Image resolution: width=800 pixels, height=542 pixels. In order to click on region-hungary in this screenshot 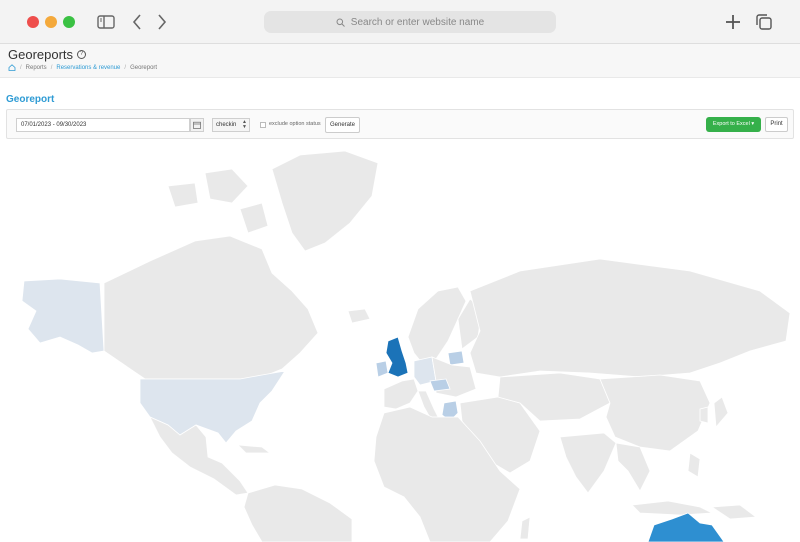, I will do `click(440, 385)`.